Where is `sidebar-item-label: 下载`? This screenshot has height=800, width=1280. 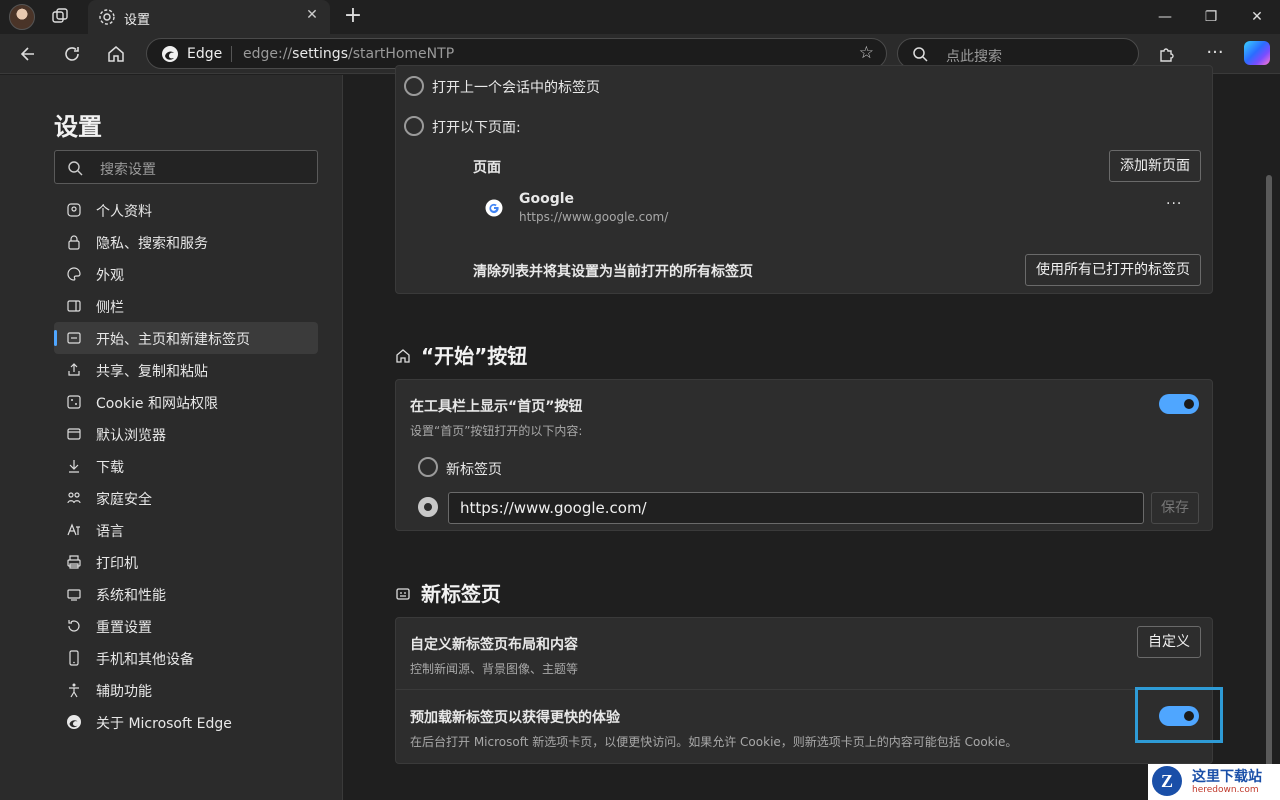
sidebar-item-label: 下载 is located at coordinates (110, 468).